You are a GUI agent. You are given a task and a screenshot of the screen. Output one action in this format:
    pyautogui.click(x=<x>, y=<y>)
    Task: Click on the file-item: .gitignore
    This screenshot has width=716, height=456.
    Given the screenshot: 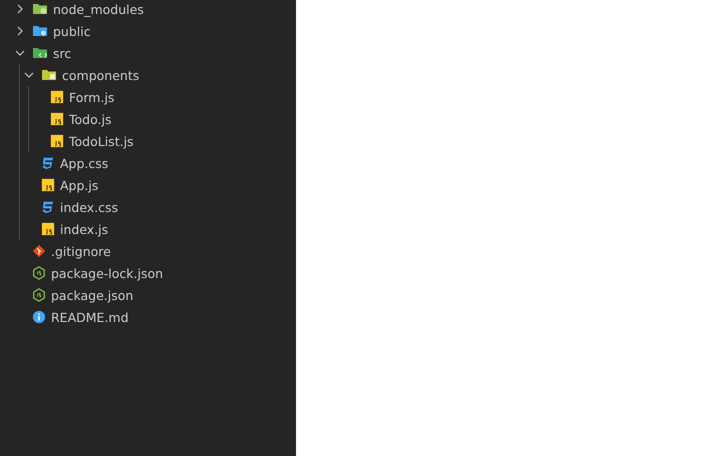 What is the action you would take?
    pyautogui.click(x=63, y=251)
    